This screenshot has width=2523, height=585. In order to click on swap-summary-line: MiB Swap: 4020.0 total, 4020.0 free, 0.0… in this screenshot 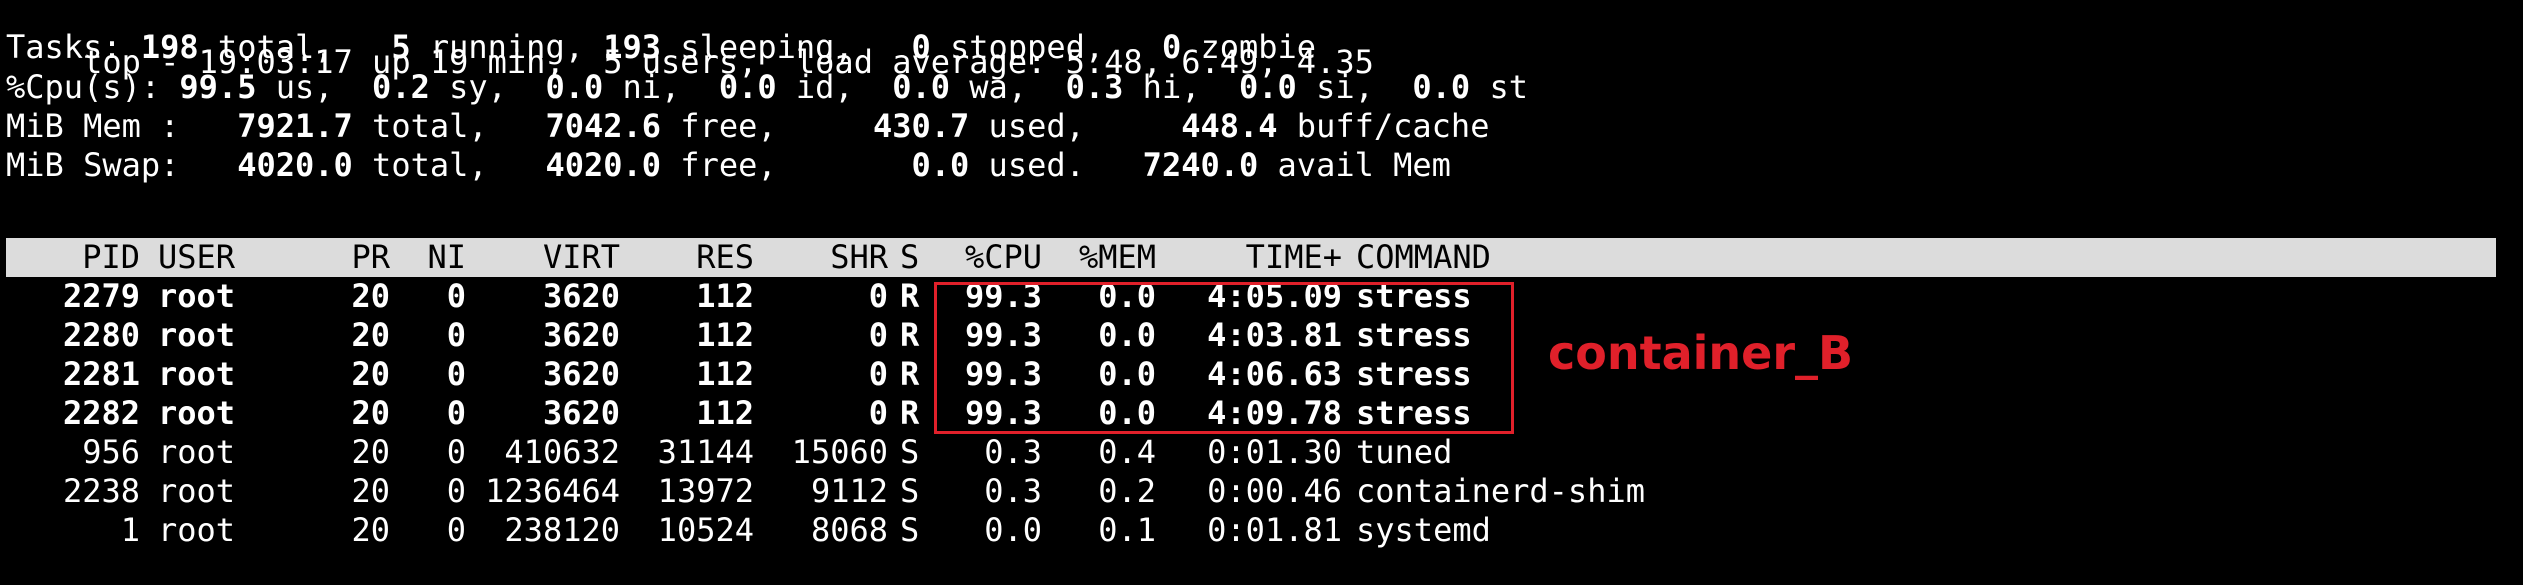, I will do `click(728, 165)`.